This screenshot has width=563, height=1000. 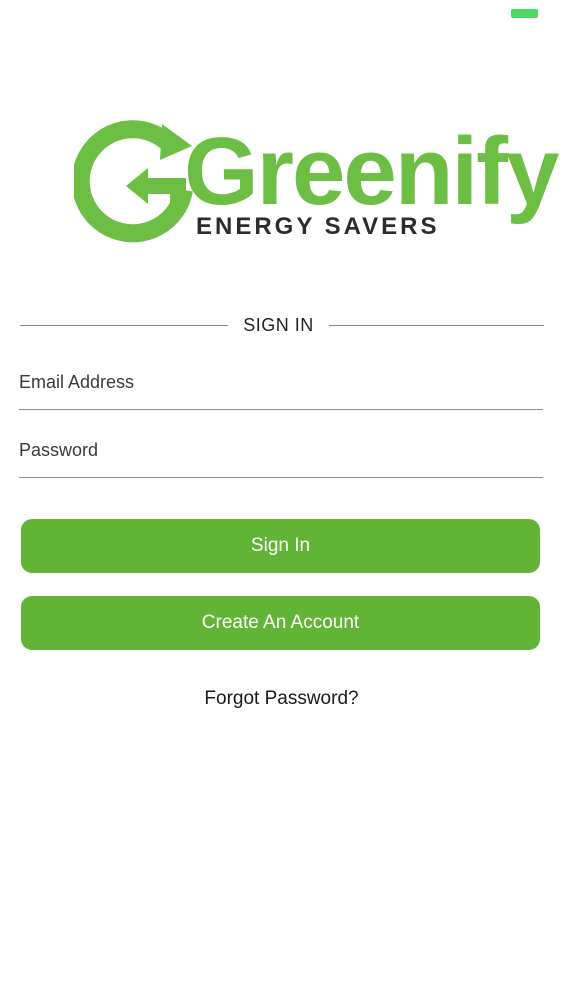 I want to click on brand-tagline: ENERGY SAVERS, so click(x=318, y=226).